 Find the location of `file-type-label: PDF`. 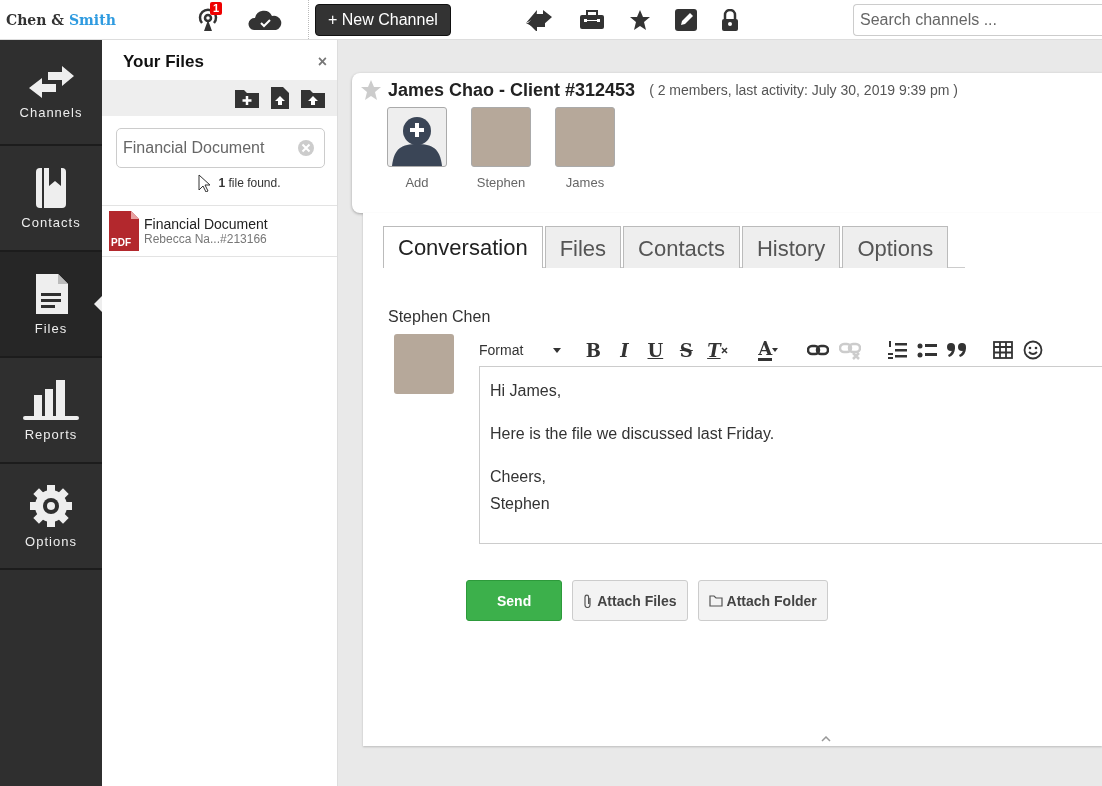

file-type-label: PDF is located at coordinates (121, 242).